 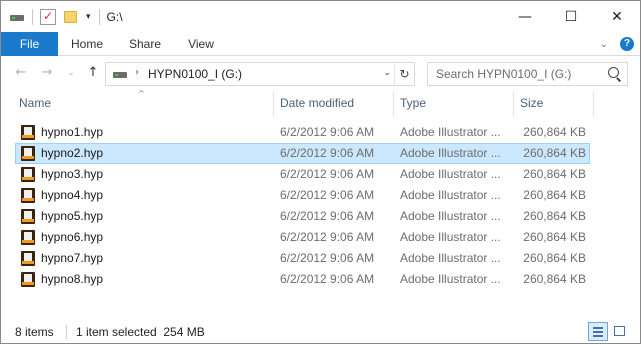 What do you see at coordinates (320, 331) in the screenshot?
I see `status-bar: 8 items 1 item selected 254 MB` at bounding box center [320, 331].